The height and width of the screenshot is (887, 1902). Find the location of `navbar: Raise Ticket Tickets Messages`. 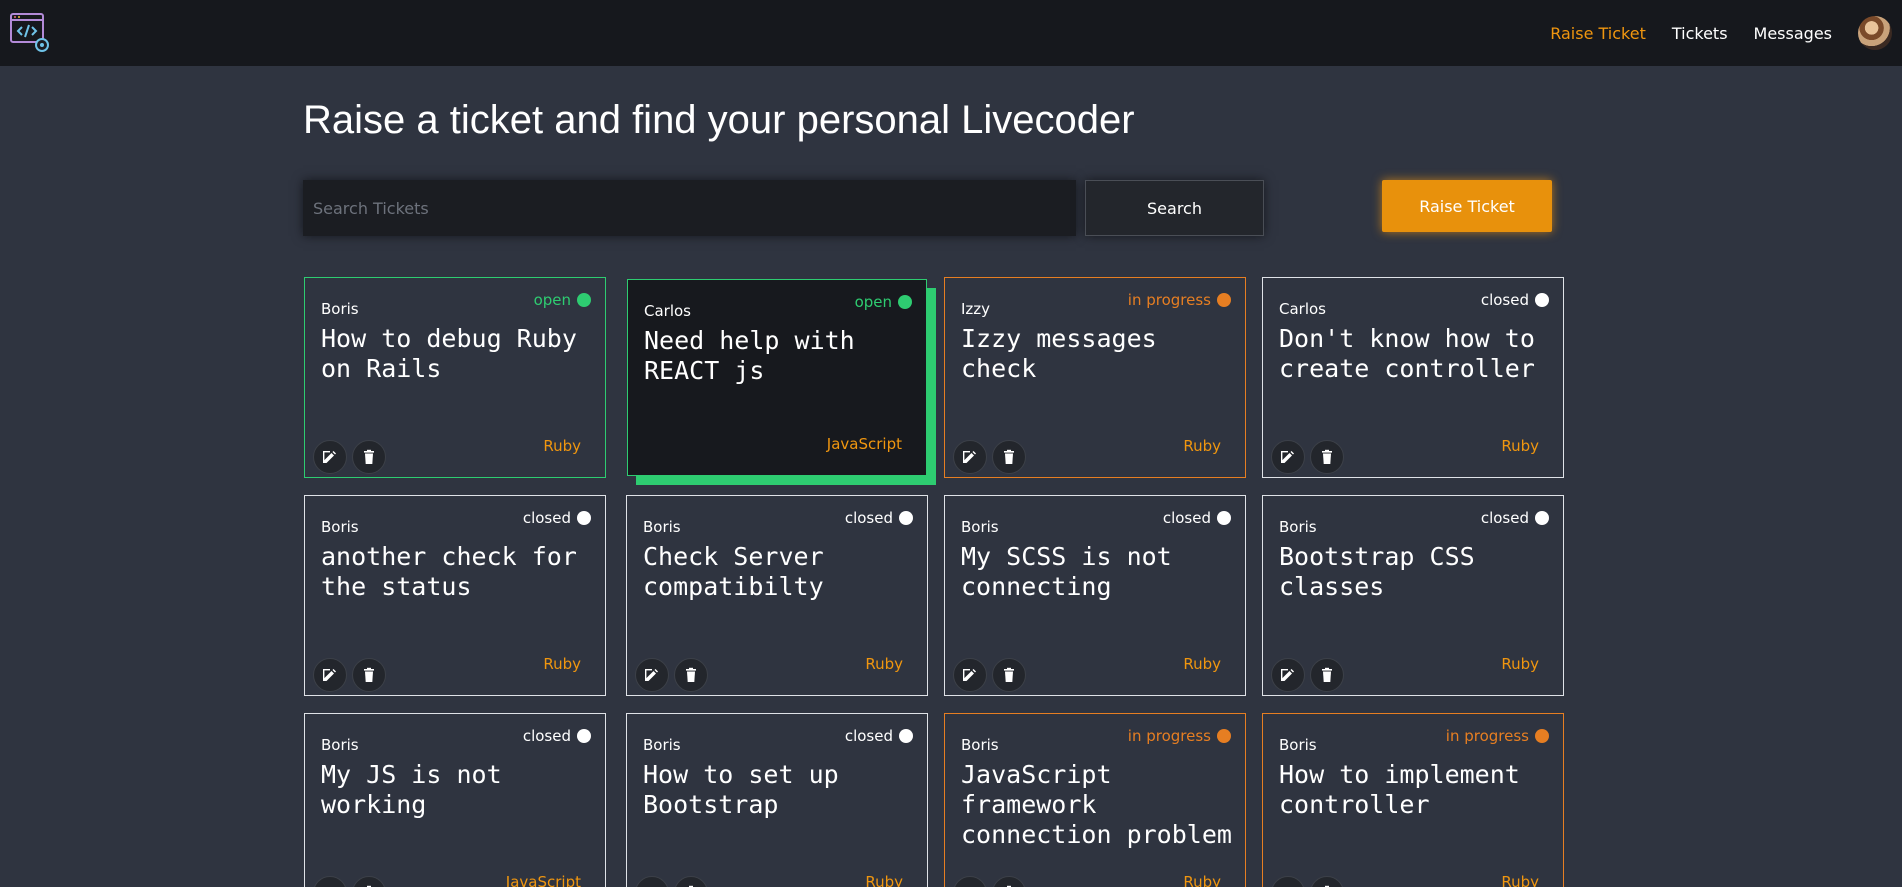

navbar: Raise Ticket Tickets Messages is located at coordinates (951, 33).